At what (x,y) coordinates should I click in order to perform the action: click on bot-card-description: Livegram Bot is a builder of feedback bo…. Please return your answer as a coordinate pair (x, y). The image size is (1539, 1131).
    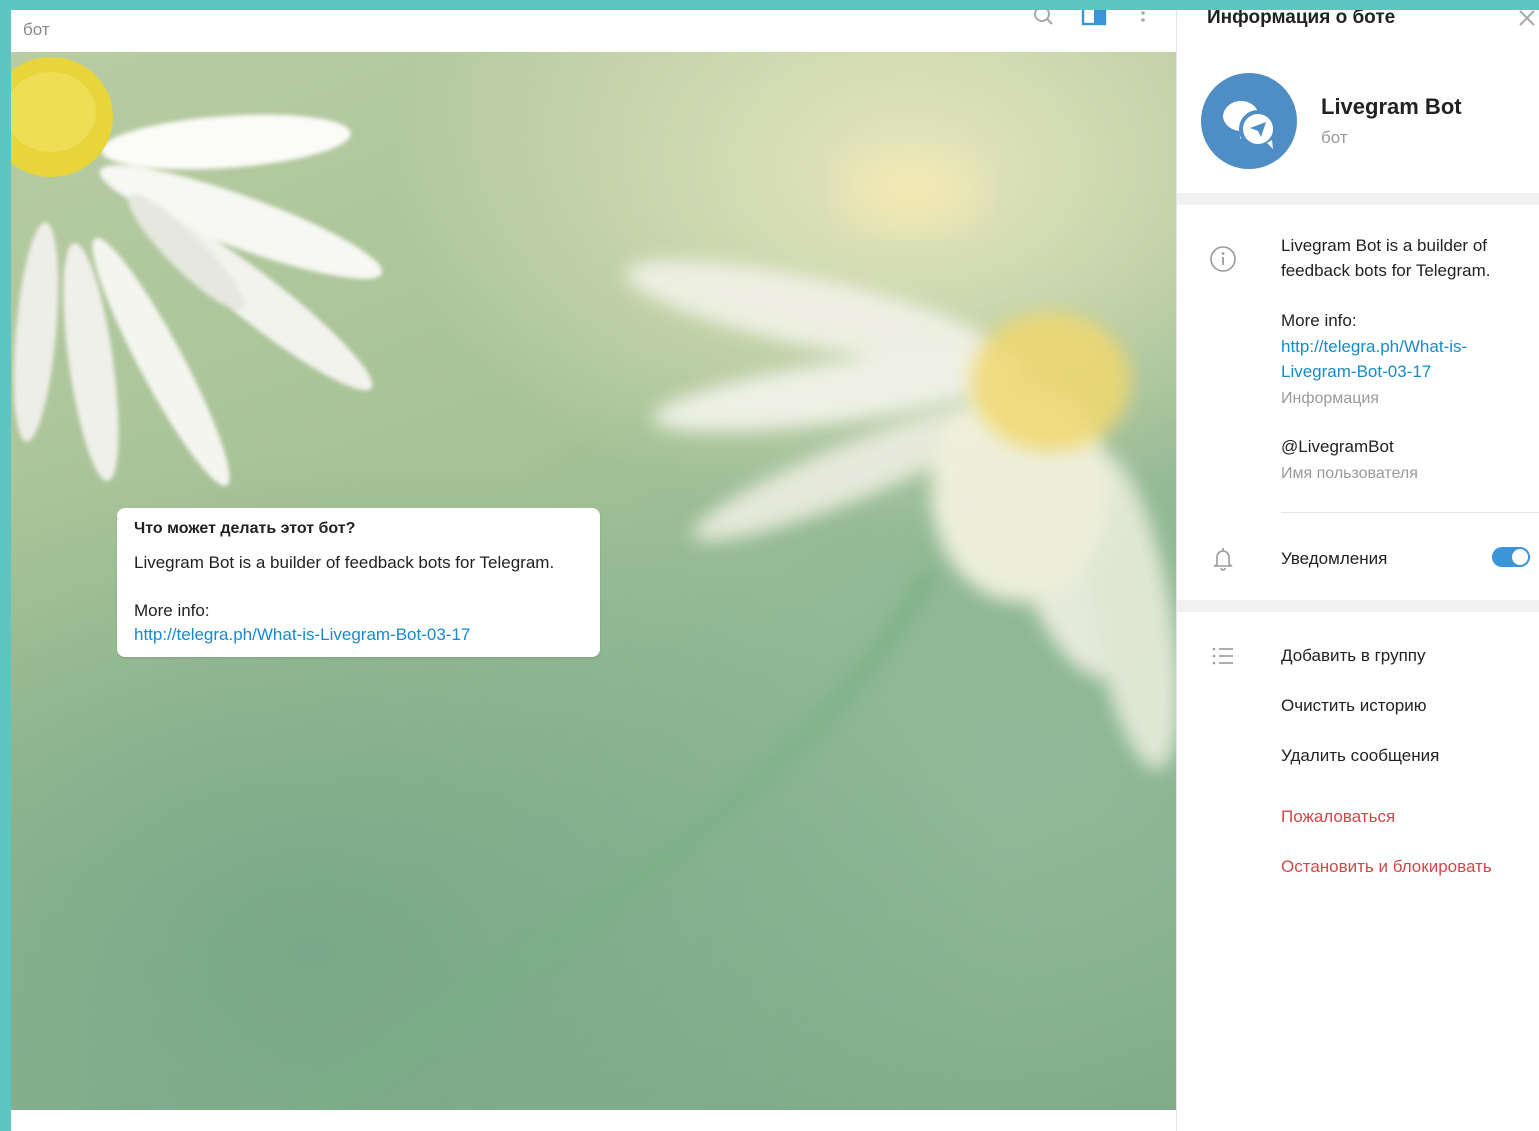
    Looking at the image, I should click on (344, 562).